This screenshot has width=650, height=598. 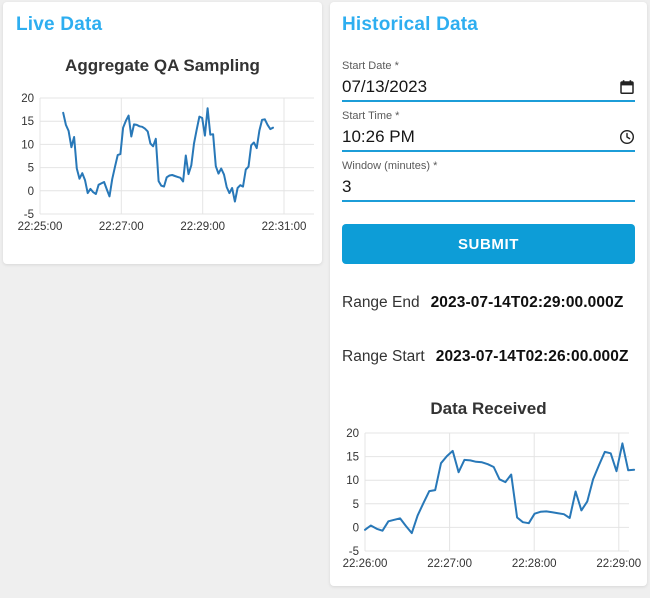 What do you see at coordinates (627, 87) in the screenshot?
I see `calendar-icon` at bounding box center [627, 87].